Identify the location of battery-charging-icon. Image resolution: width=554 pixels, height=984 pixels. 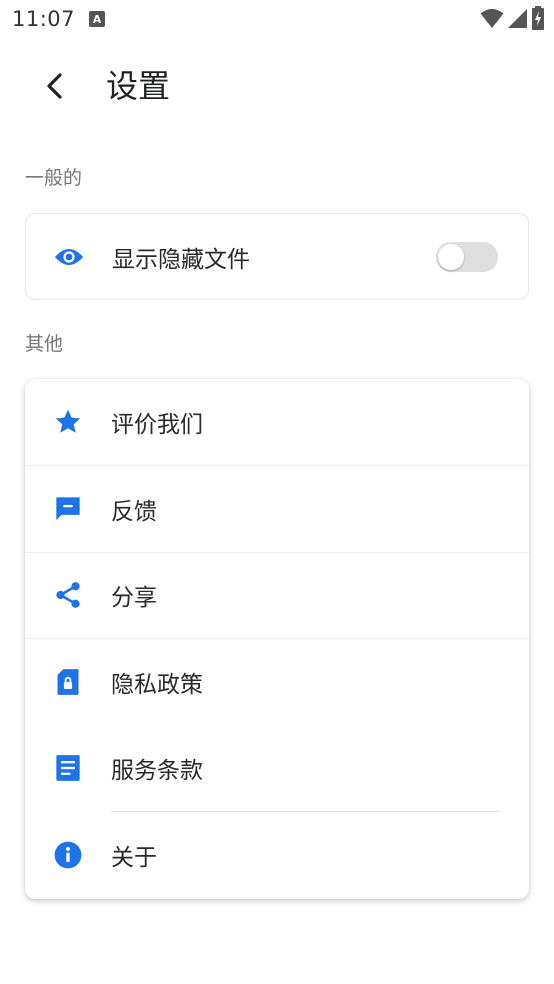
(538, 18).